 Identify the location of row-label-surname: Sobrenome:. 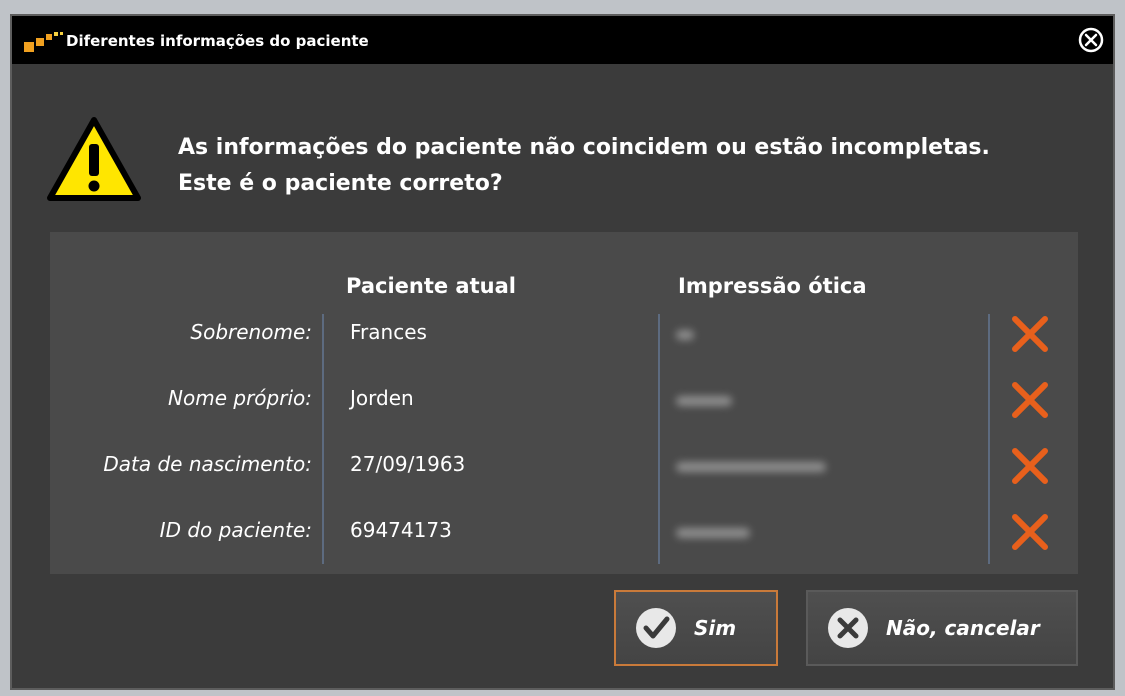
(251, 332).